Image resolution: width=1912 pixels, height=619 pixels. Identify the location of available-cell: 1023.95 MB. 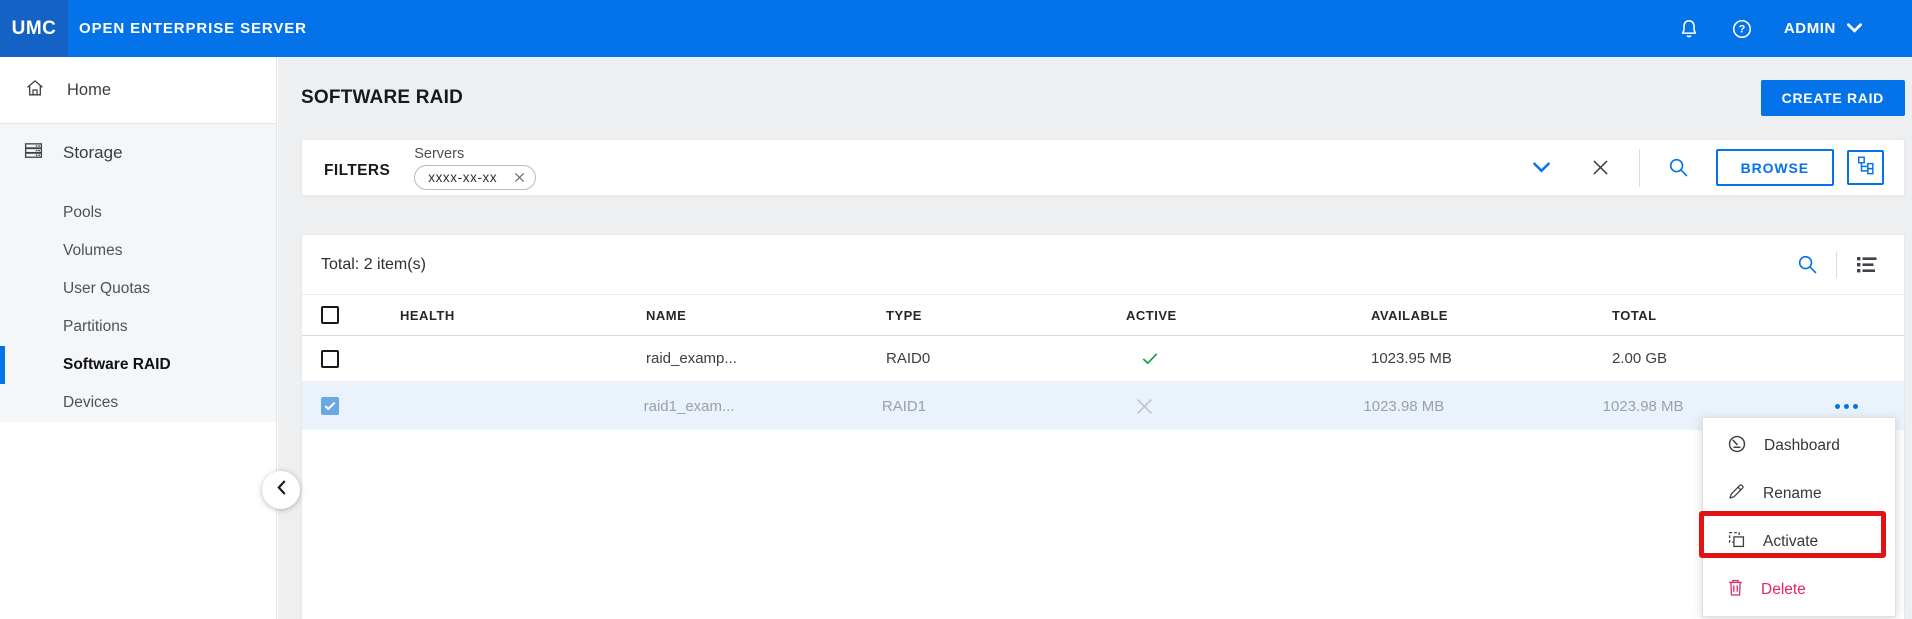
(1411, 358).